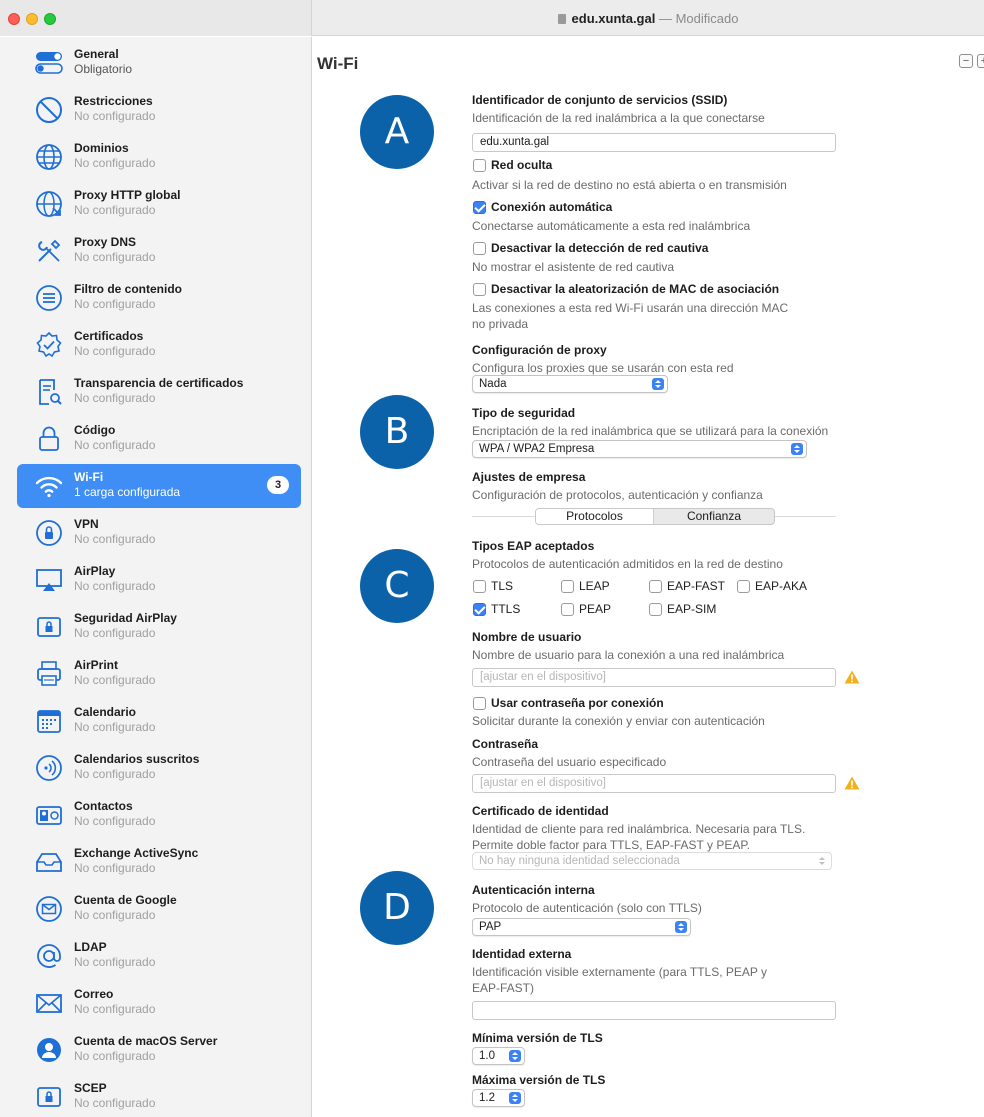 The width and height of the screenshot is (984, 1117). What do you see at coordinates (159, 815) in the screenshot?
I see `sidebar-item-contactos: Contactos No configurado` at bounding box center [159, 815].